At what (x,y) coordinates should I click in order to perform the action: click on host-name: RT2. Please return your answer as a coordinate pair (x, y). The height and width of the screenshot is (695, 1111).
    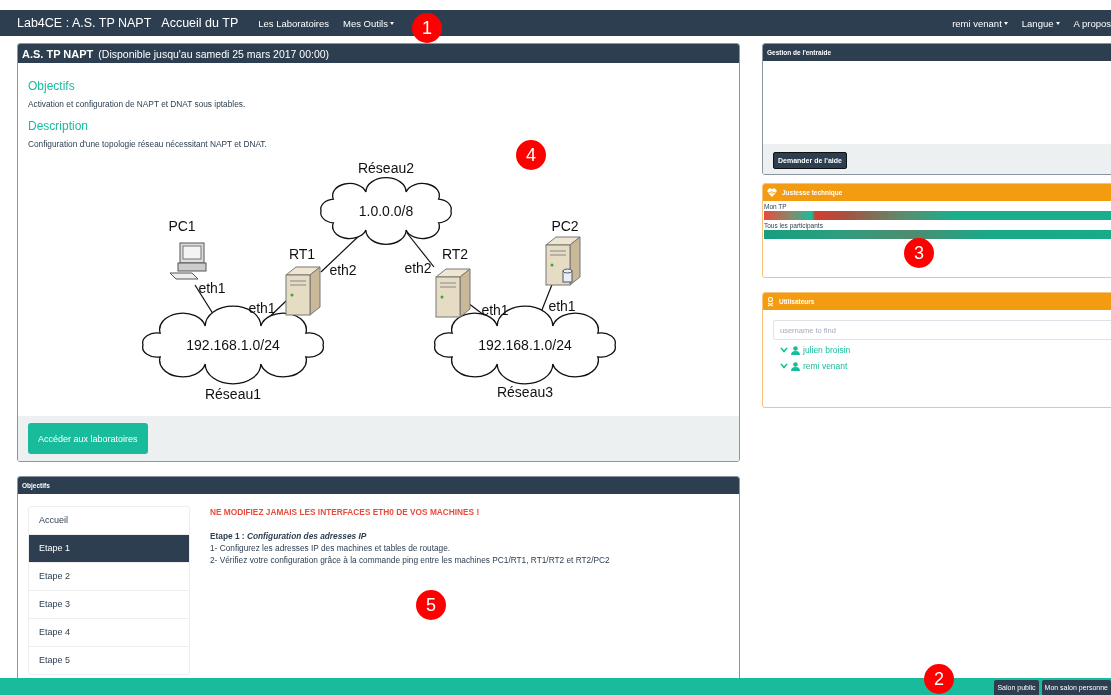
    Looking at the image, I should click on (455, 254).